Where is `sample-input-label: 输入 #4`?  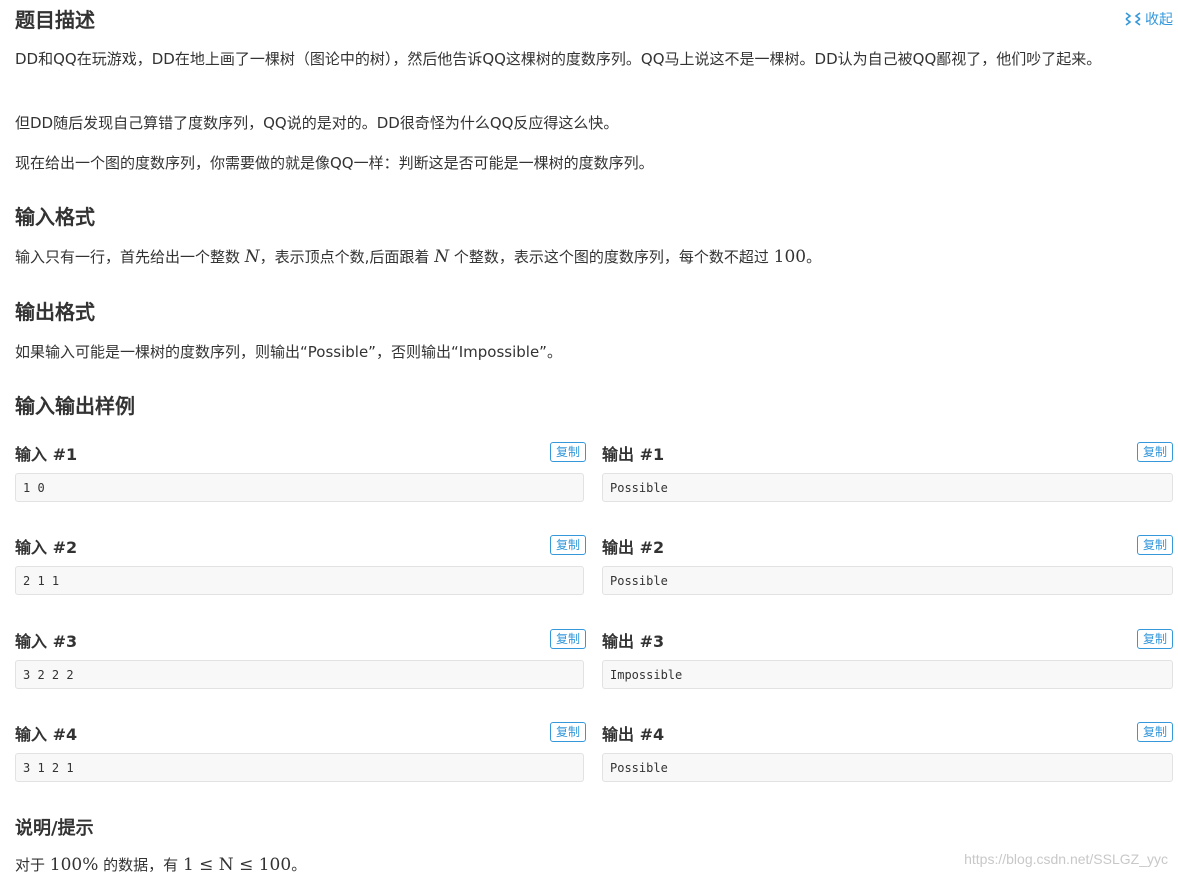 sample-input-label: 输入 #4 is located at coordinates (46, 734).